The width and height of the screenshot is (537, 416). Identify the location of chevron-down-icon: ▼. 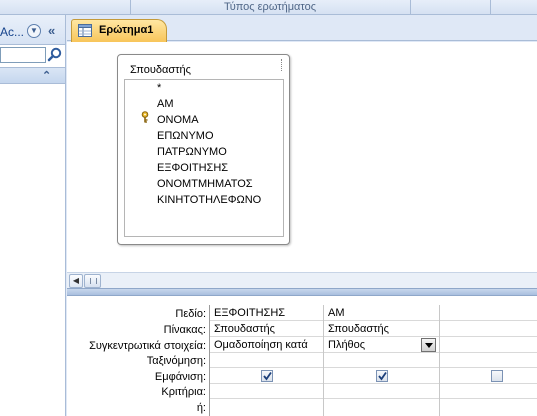
(34, 31).